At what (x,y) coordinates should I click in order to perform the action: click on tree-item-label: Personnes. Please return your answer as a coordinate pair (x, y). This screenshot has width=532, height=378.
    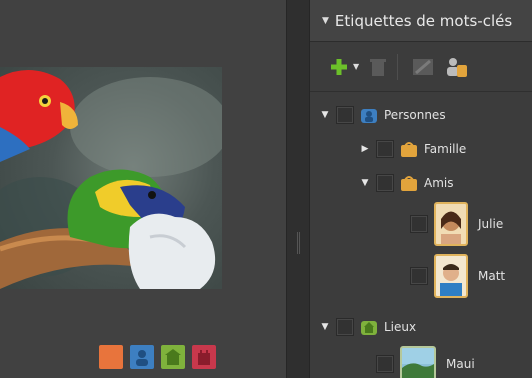
    Looking at the image, I should click on (415, 115).